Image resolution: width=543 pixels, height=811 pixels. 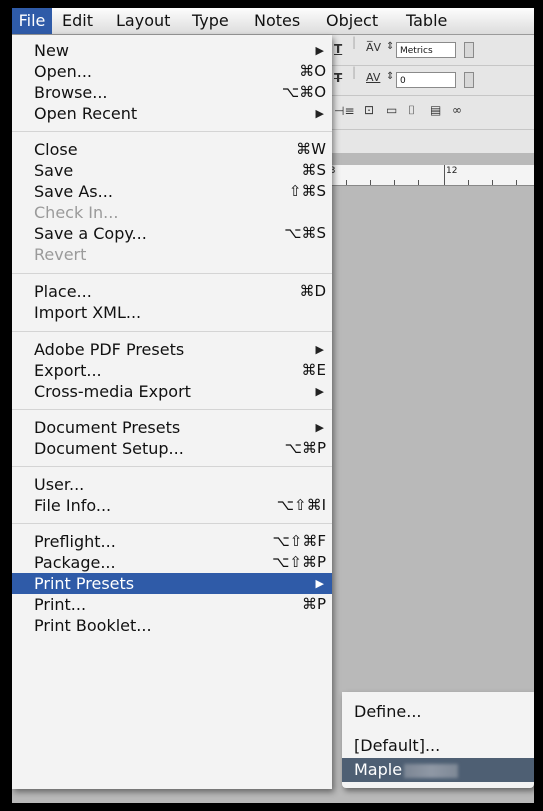 I want to click on menu-file: File, so click(x=32, y=21).